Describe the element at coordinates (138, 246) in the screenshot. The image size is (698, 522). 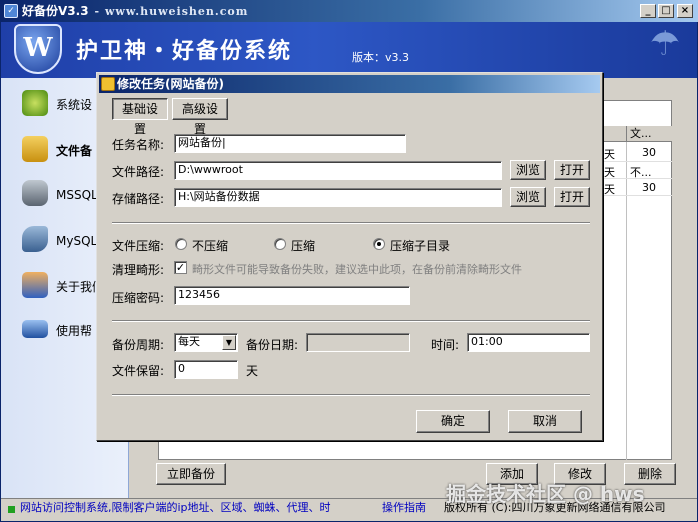
I see `compression-label: 文件压缩:` at that location.